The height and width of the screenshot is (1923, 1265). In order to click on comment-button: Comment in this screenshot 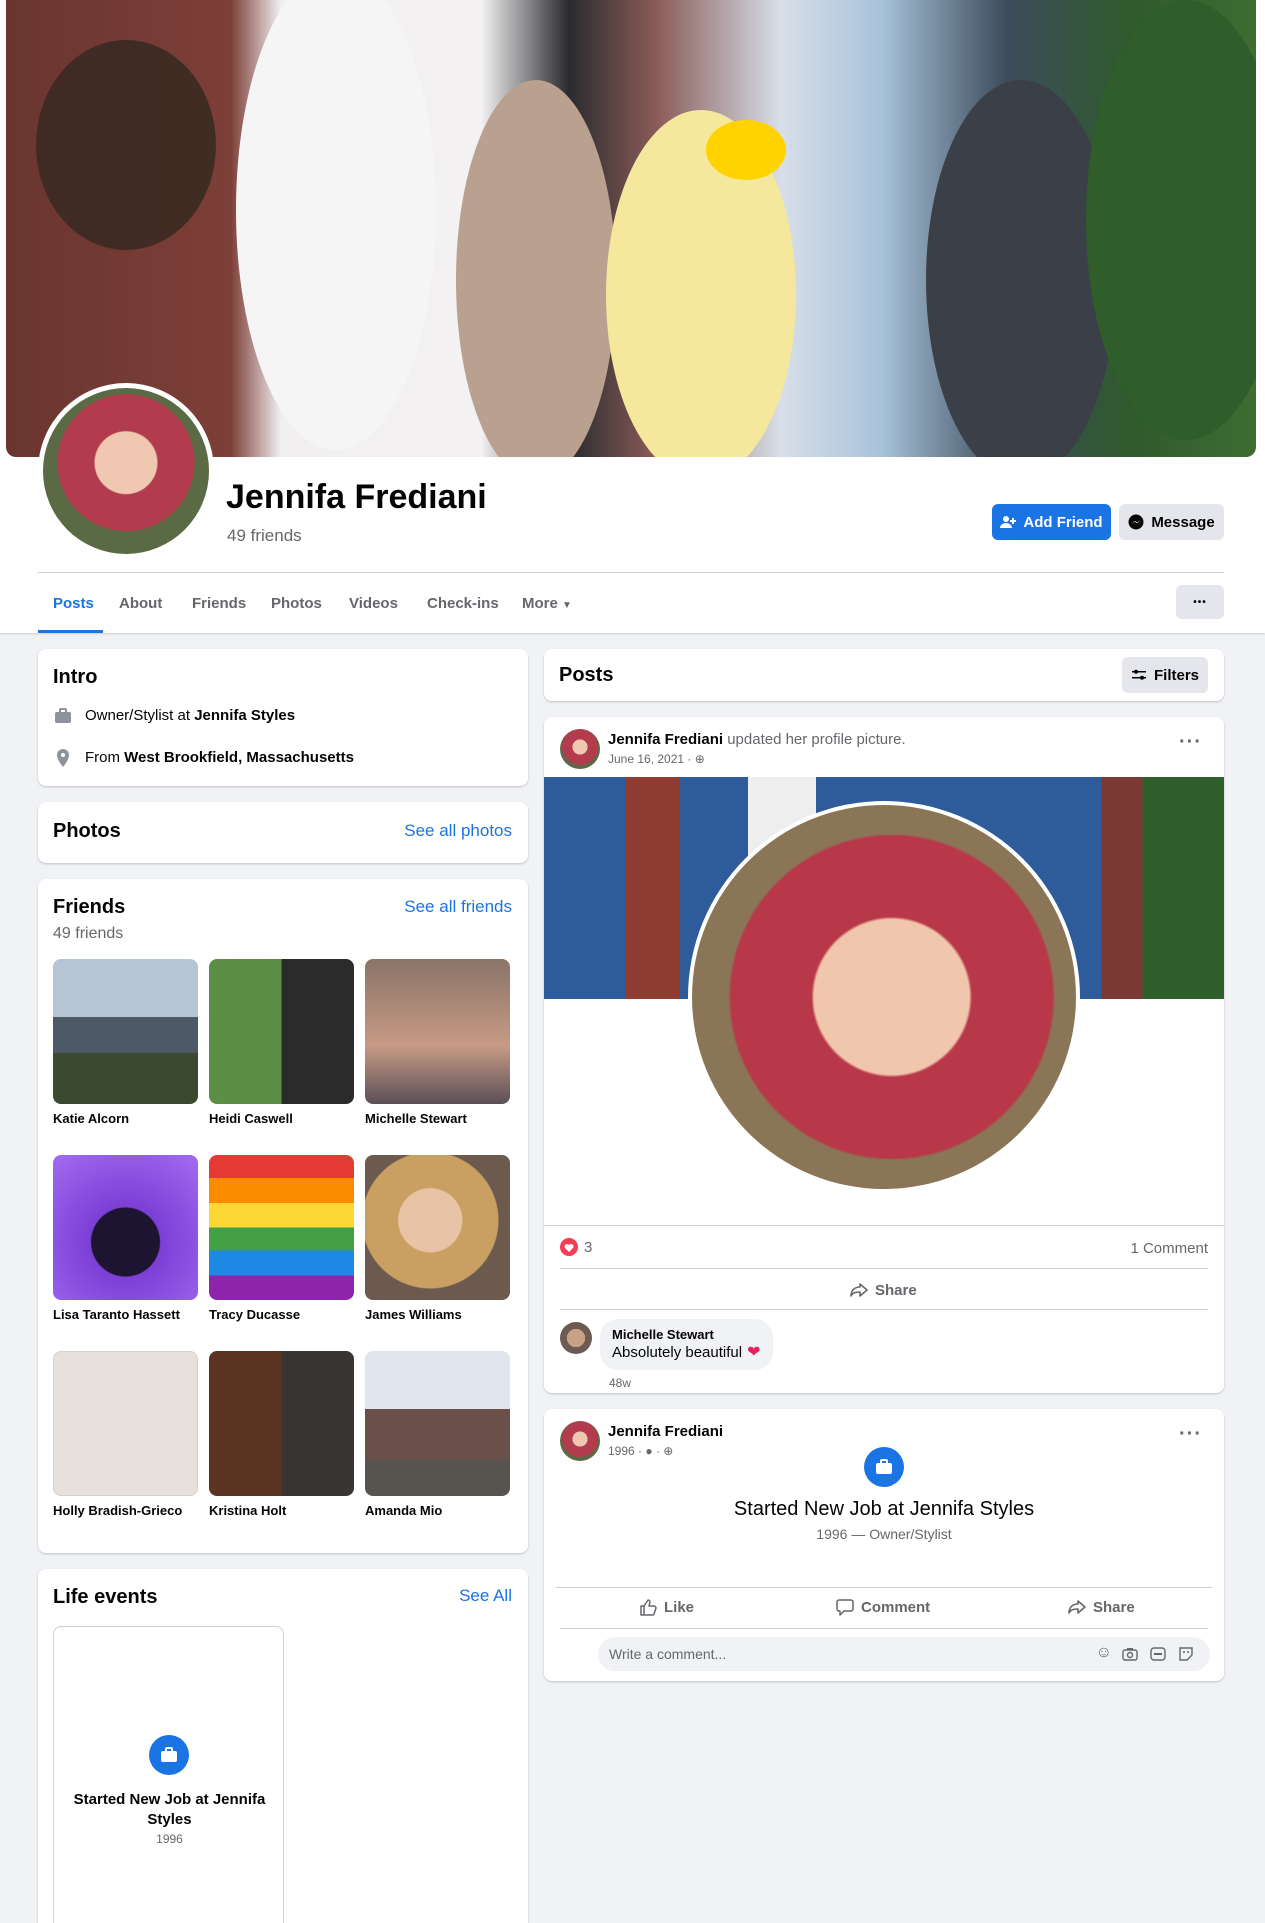, I will do `click(883, 1607)`.